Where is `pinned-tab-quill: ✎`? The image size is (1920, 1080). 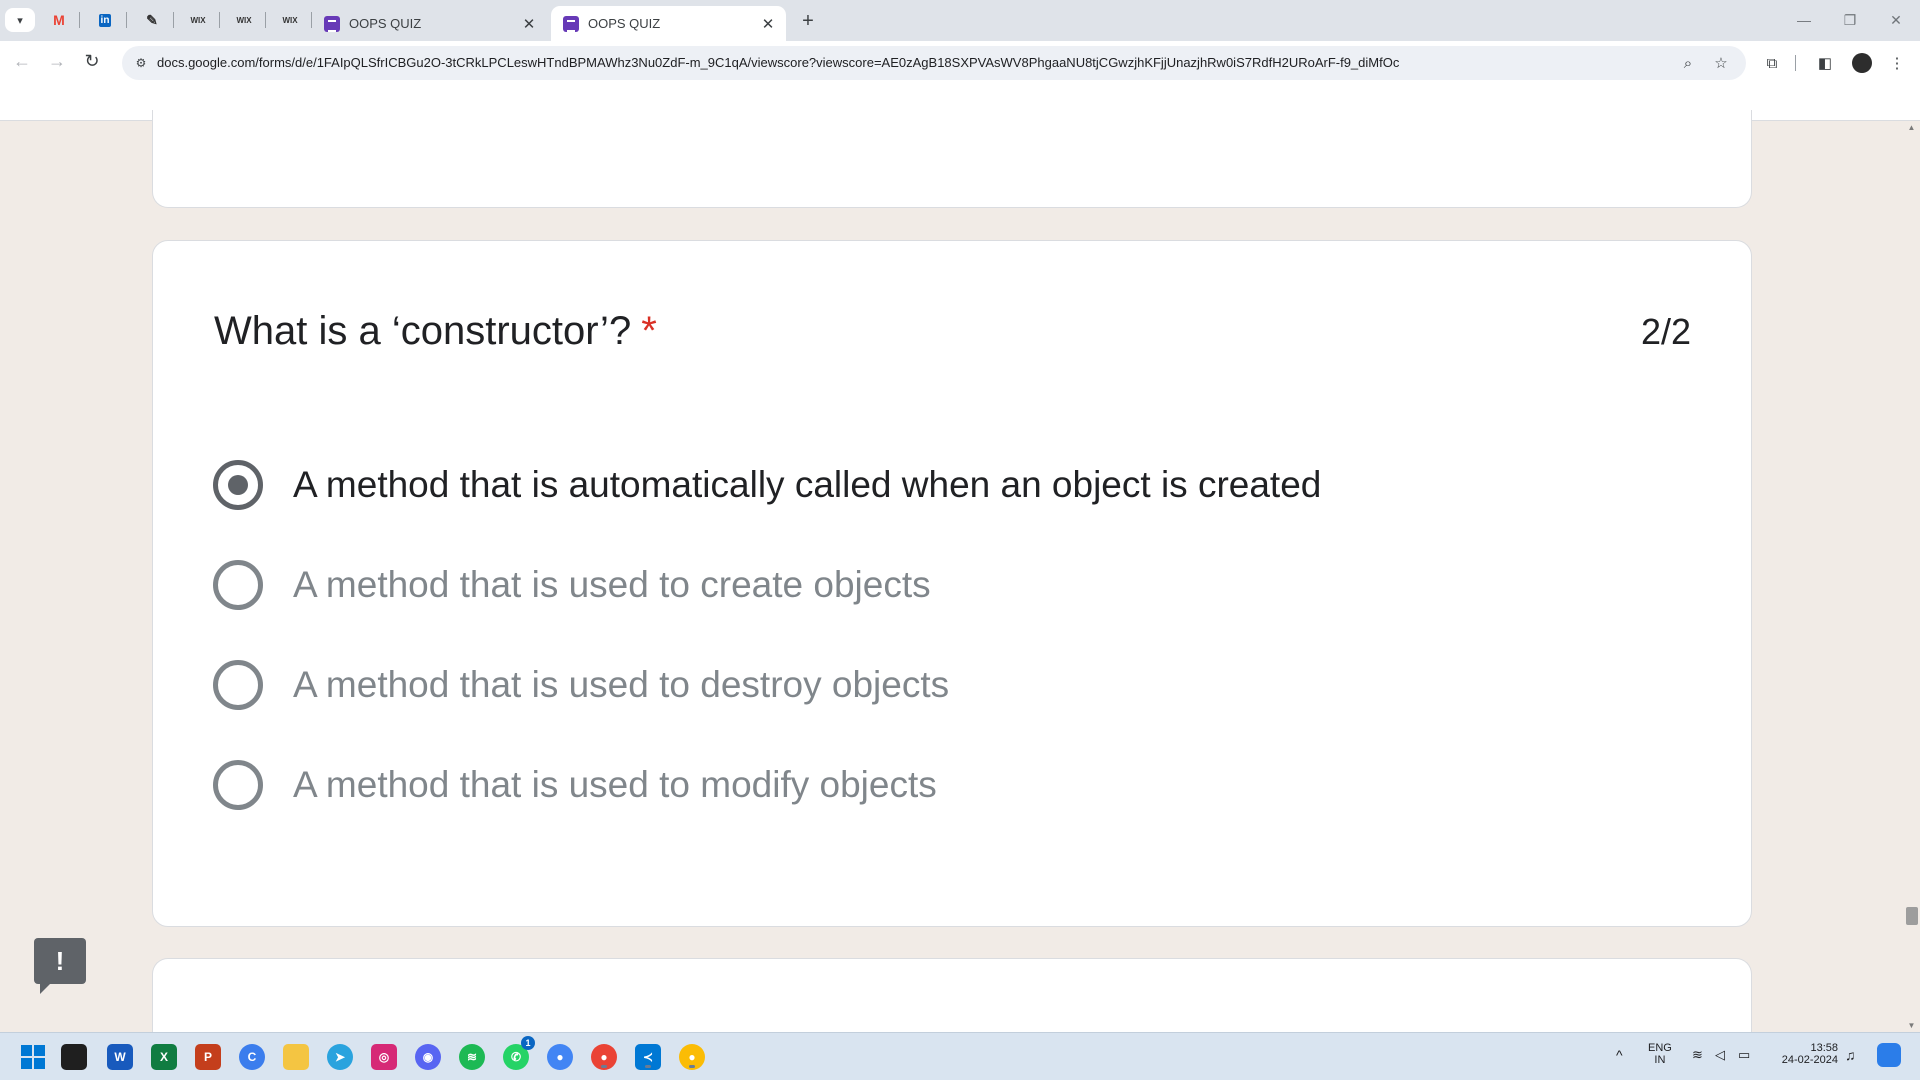
pinned-tab-quill: ✎ is located at coordinates (152, 20).